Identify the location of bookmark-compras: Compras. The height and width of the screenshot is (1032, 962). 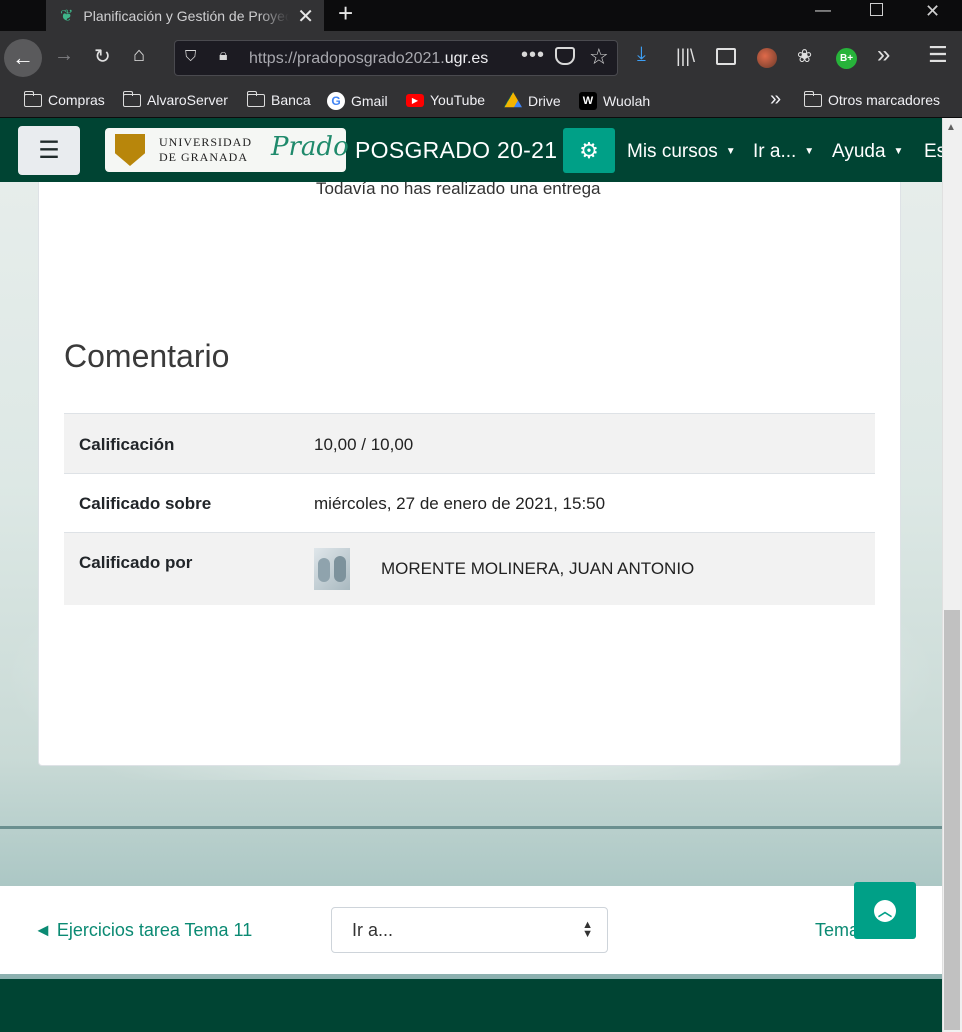
(64, 99).